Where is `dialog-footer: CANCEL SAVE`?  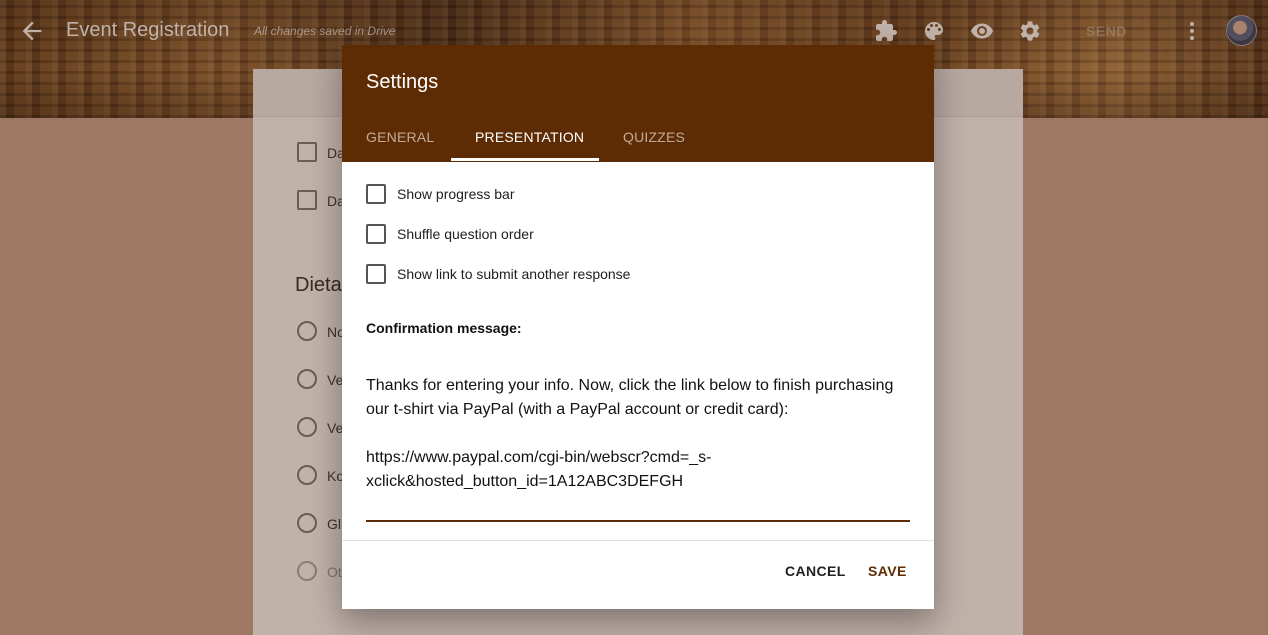
dialog-footer: CANCEL SAVE is located at coordinates (638, 574).